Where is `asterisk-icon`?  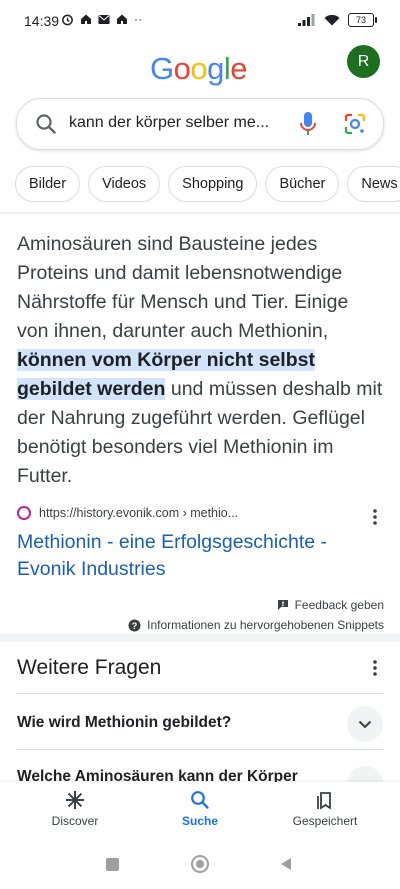
asterisk-icon is located at coordinates (75, 800).